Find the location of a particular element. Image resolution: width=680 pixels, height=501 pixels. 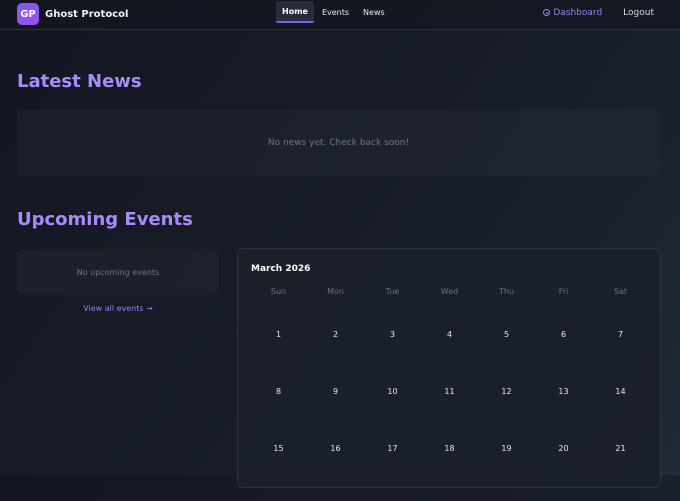

brand: GP Ghost Protocol is located at coordinates (72, 14).